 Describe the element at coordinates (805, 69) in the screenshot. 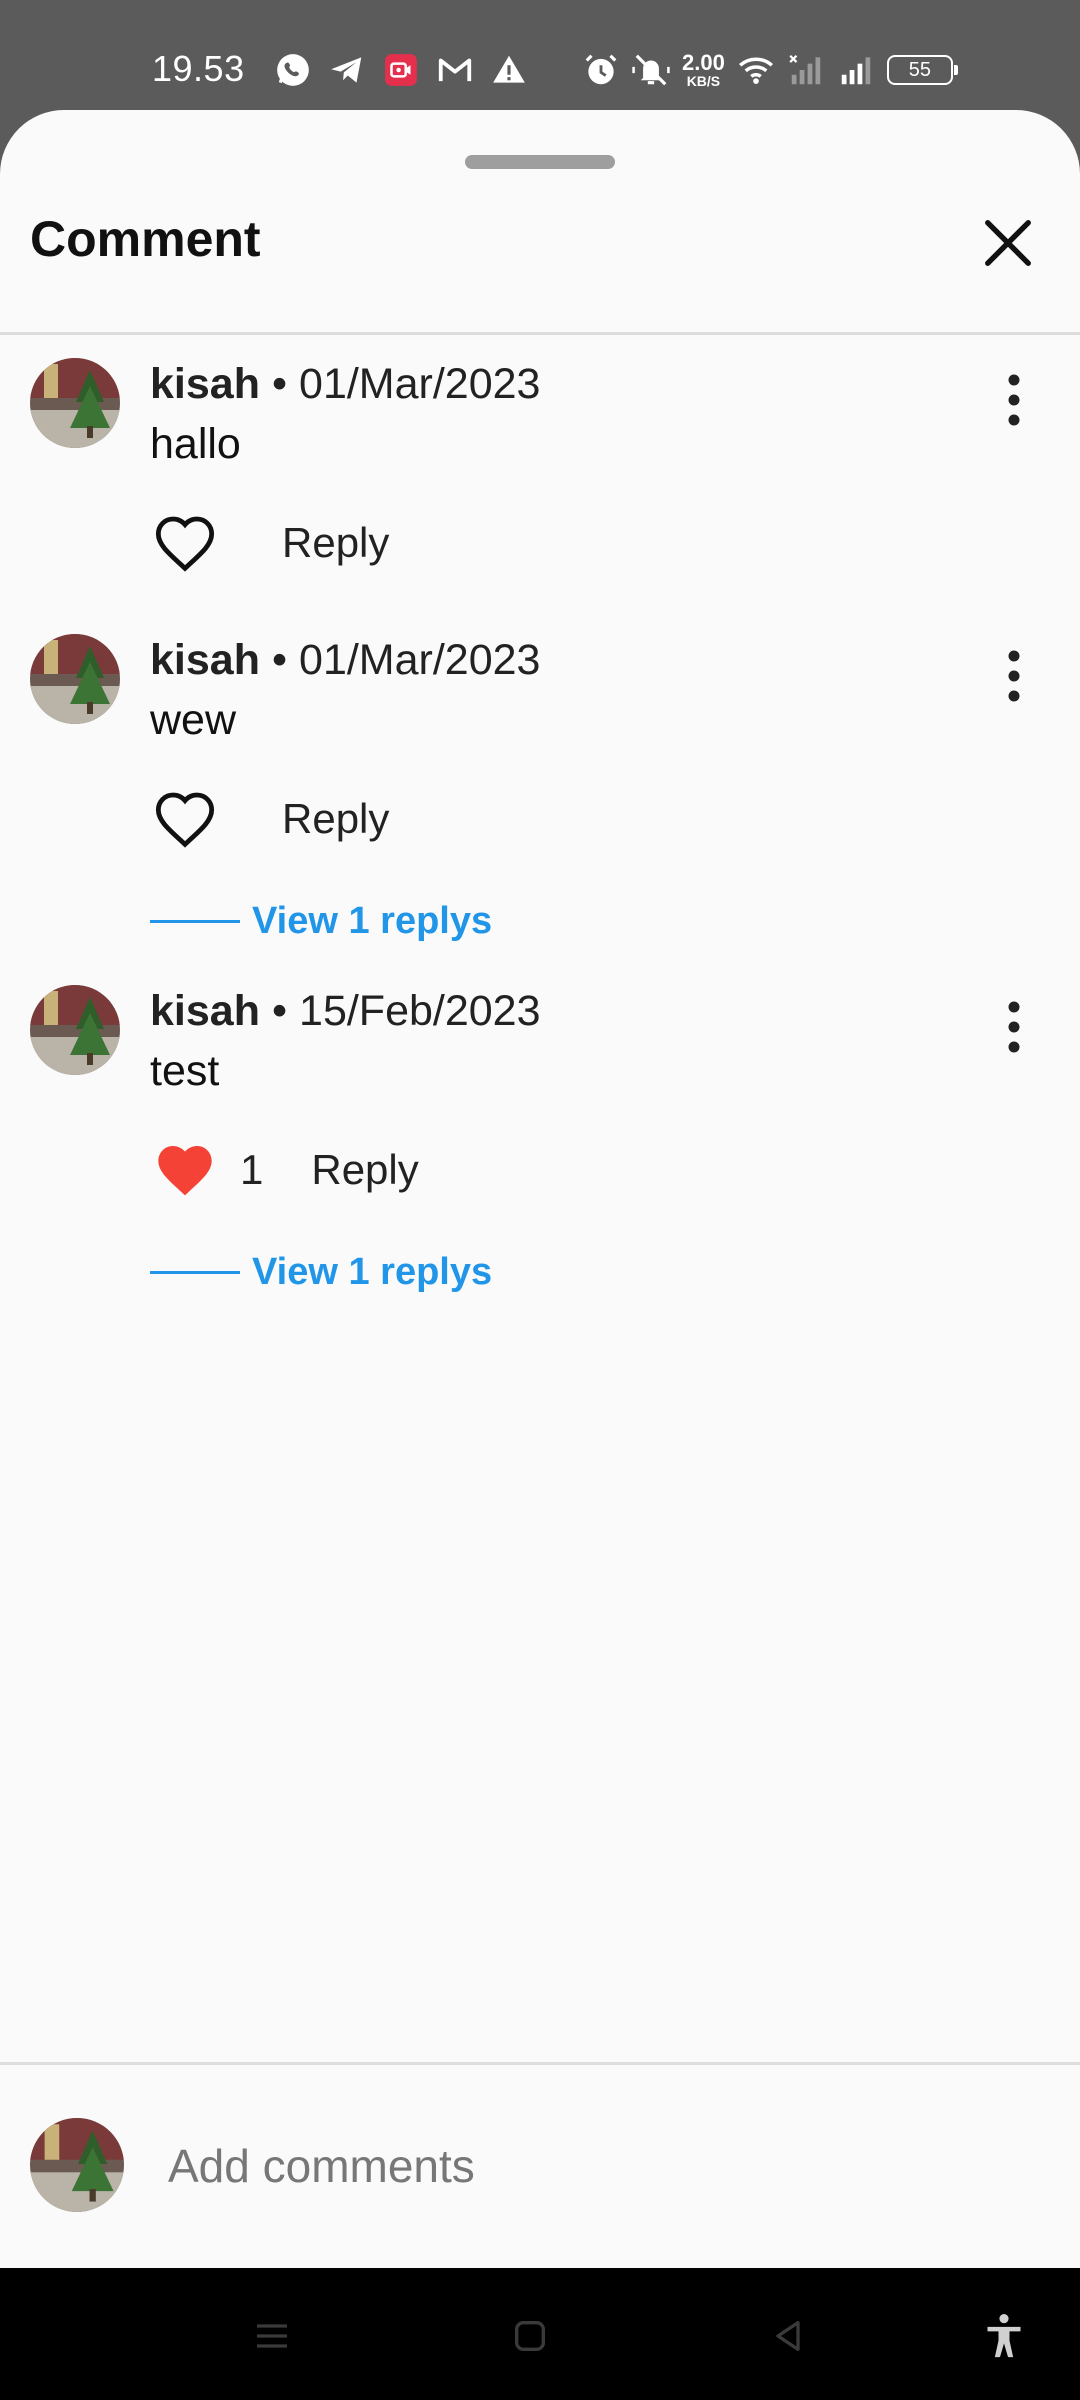

I see `signal-sim1-icon` at that location.